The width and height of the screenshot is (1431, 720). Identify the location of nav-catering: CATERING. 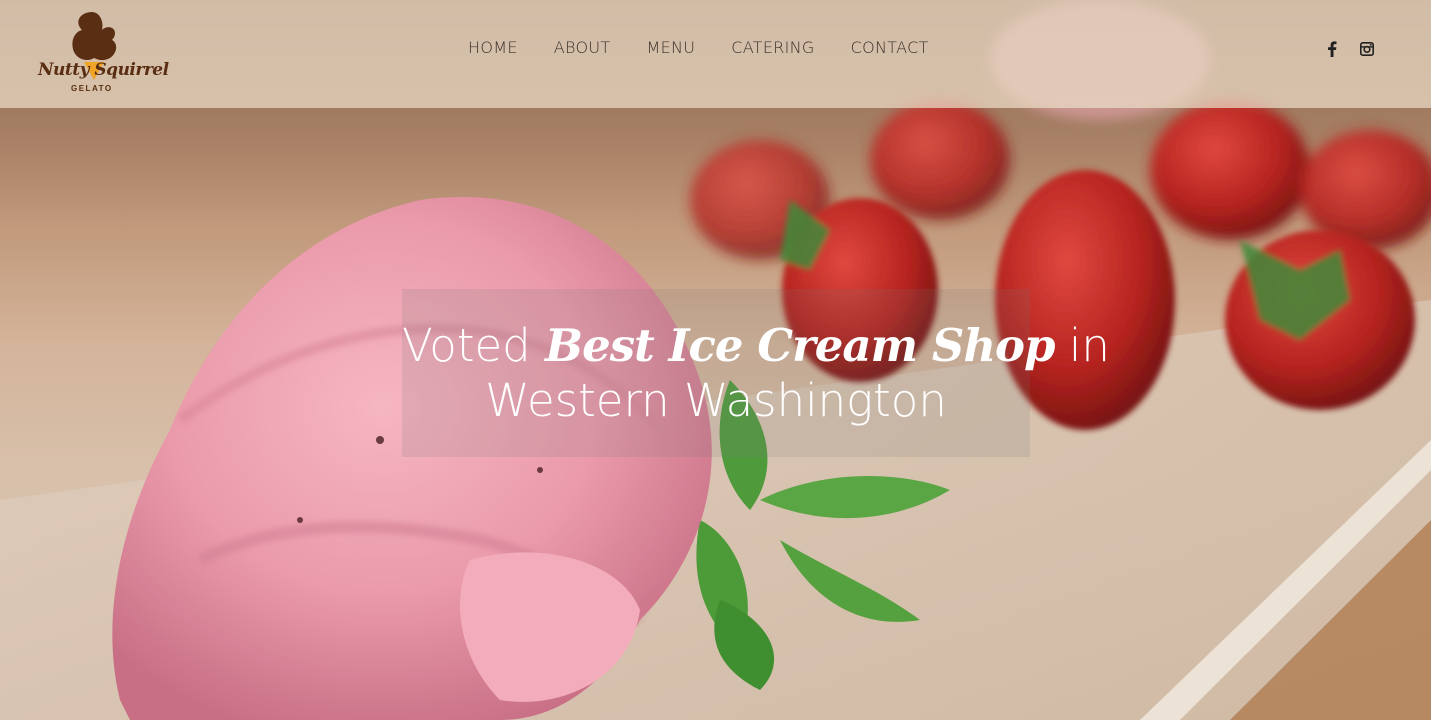
(772, 48).